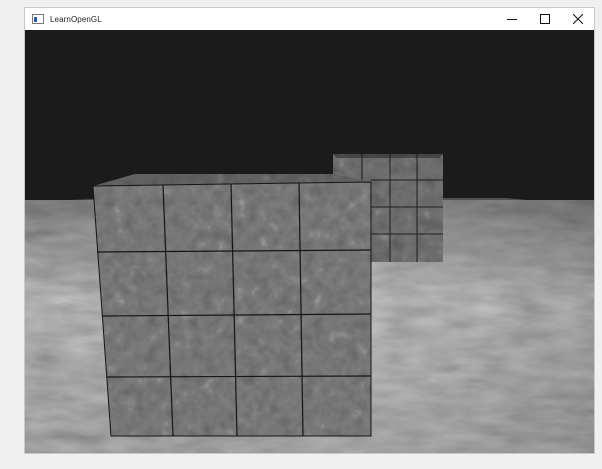 The image size is (602, 469). I want to click on maximize-icon, so click(544, 19).